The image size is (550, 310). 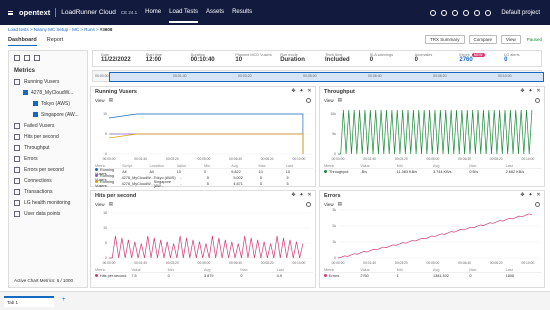 I want to click on metric-throughput: Throughput, so click(x=48, y=147).